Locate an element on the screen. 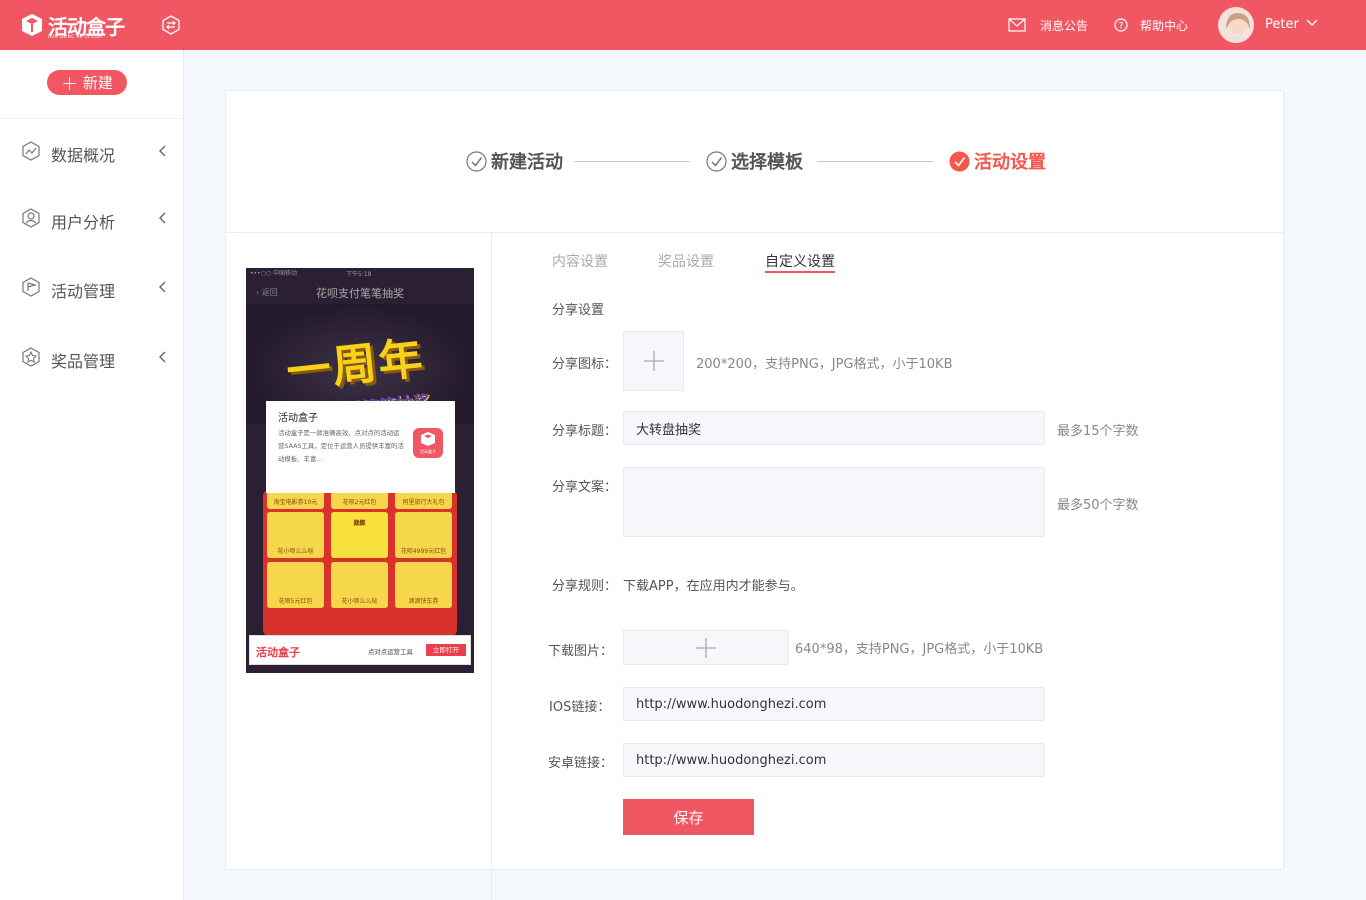 The height and width of the screenshot is (900, 1366). sidebar-item-data-overview: 数据概况 is located at coordinates (92, 151).